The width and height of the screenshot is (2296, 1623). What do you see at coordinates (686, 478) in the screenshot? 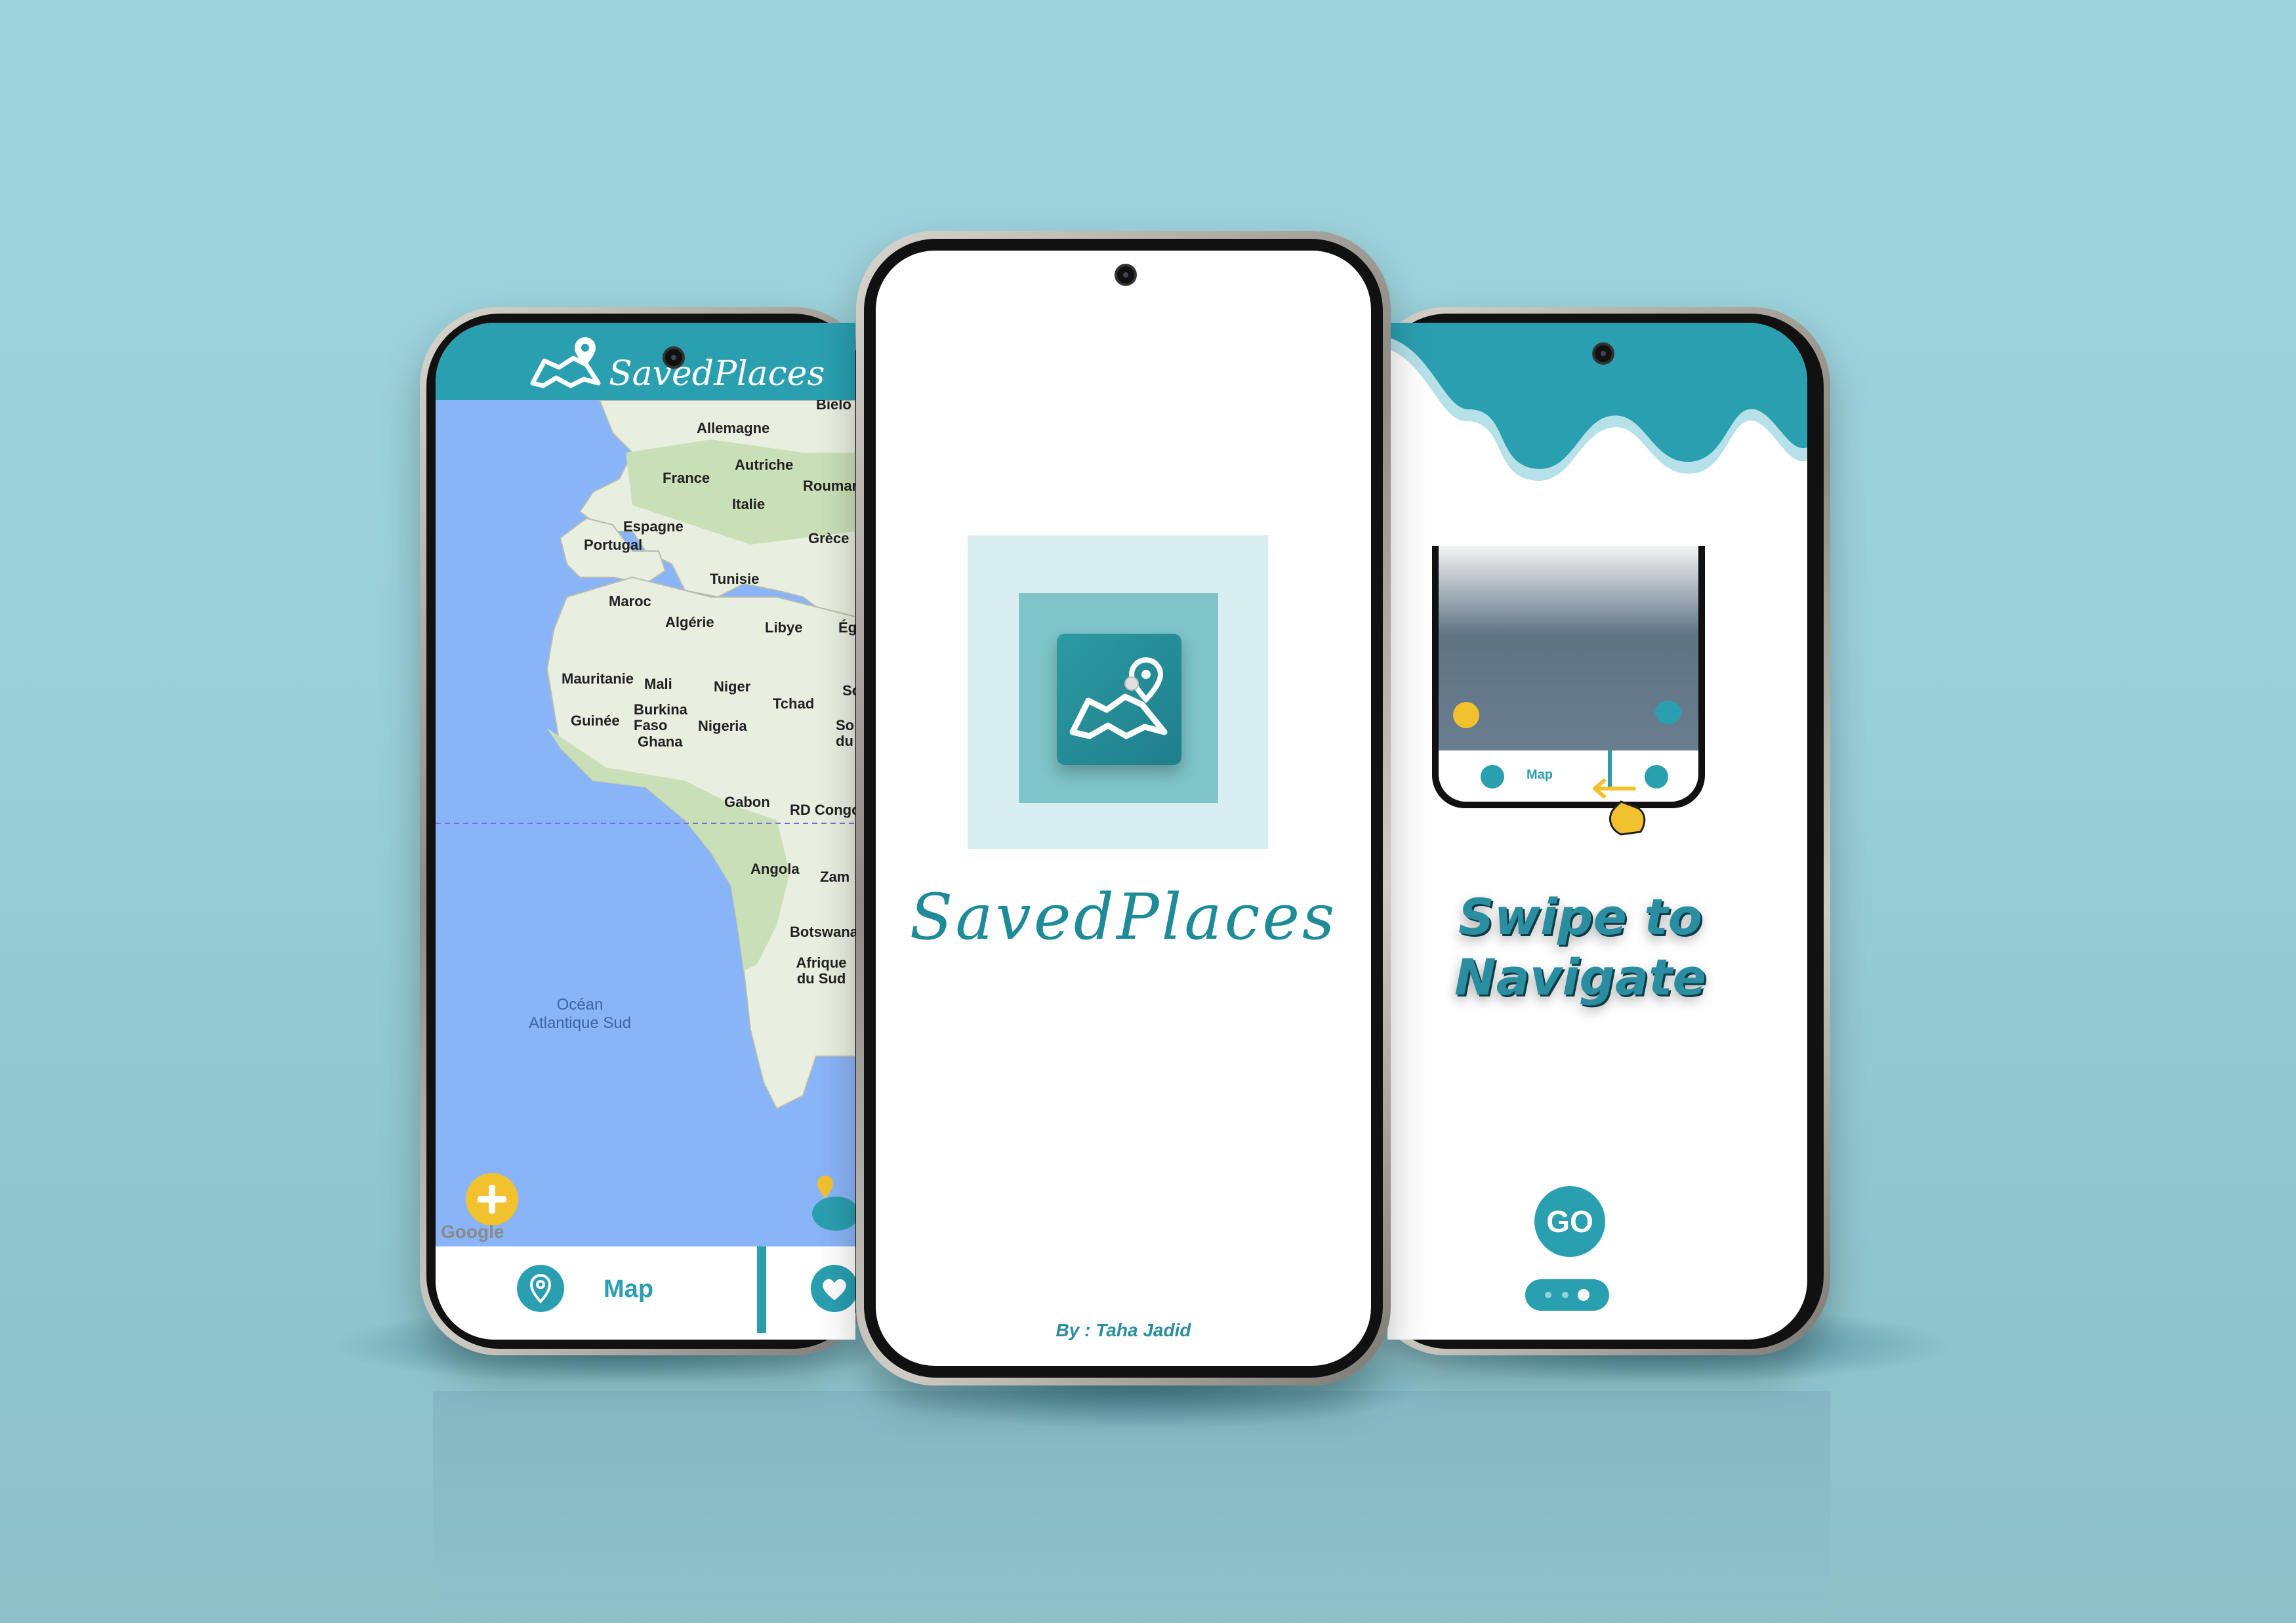
I see `map-label-france: France` at bounding box center [686, 478].